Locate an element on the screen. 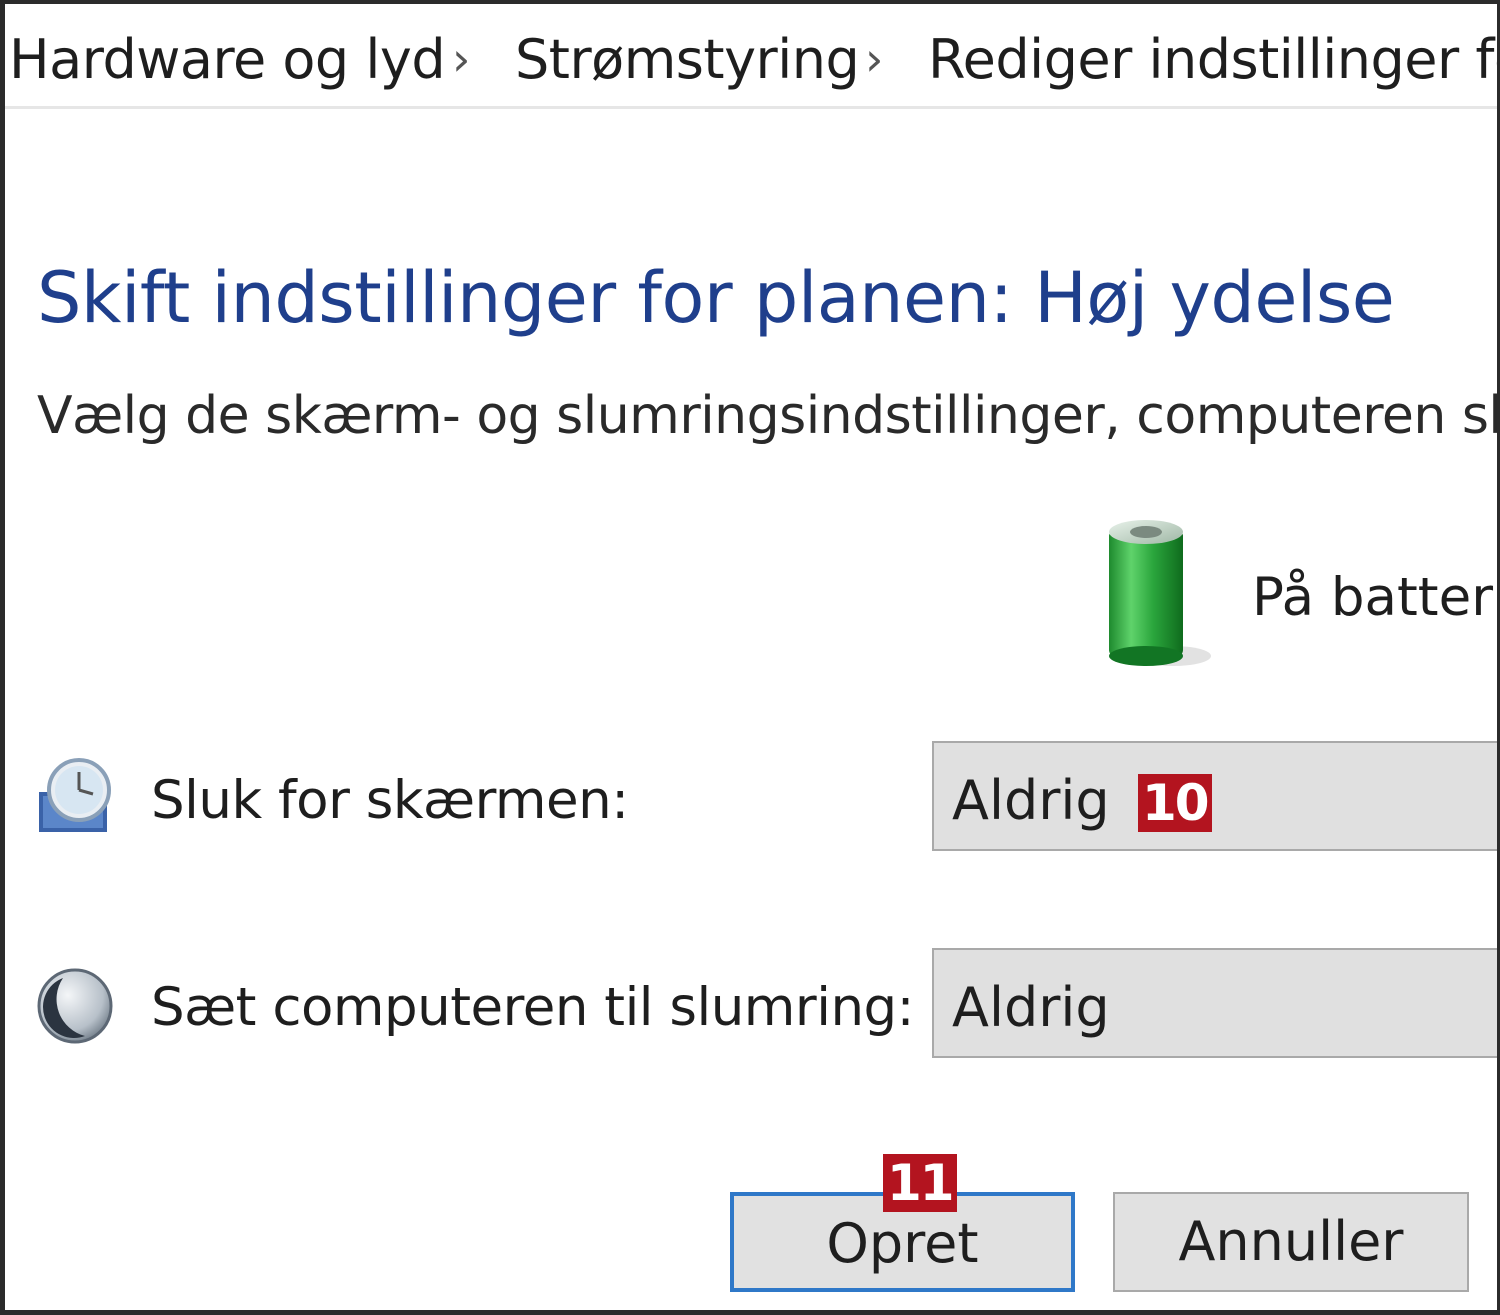  breadcrumb-item-power: Strømstyring is located at coordinates (687, 59).